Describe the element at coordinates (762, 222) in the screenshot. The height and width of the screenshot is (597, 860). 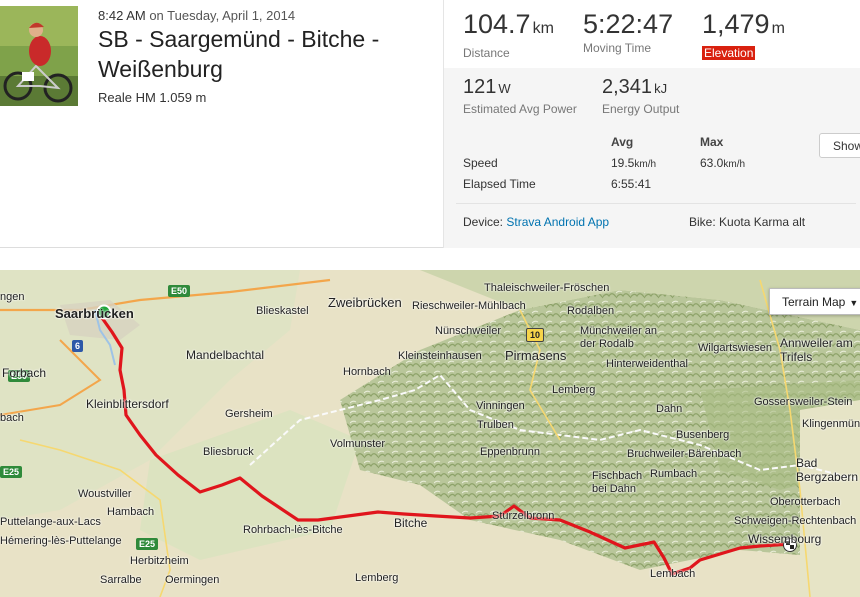
I see `bike-value: Kuota Karma alt` at that location.